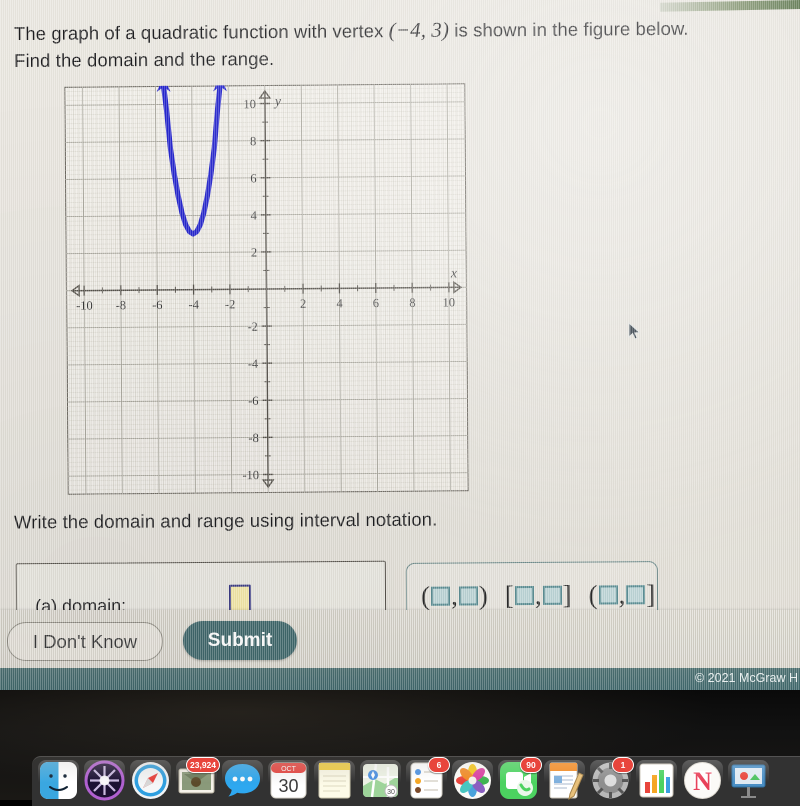  I want to click on dock-icon-keynote, so click(748, 780).